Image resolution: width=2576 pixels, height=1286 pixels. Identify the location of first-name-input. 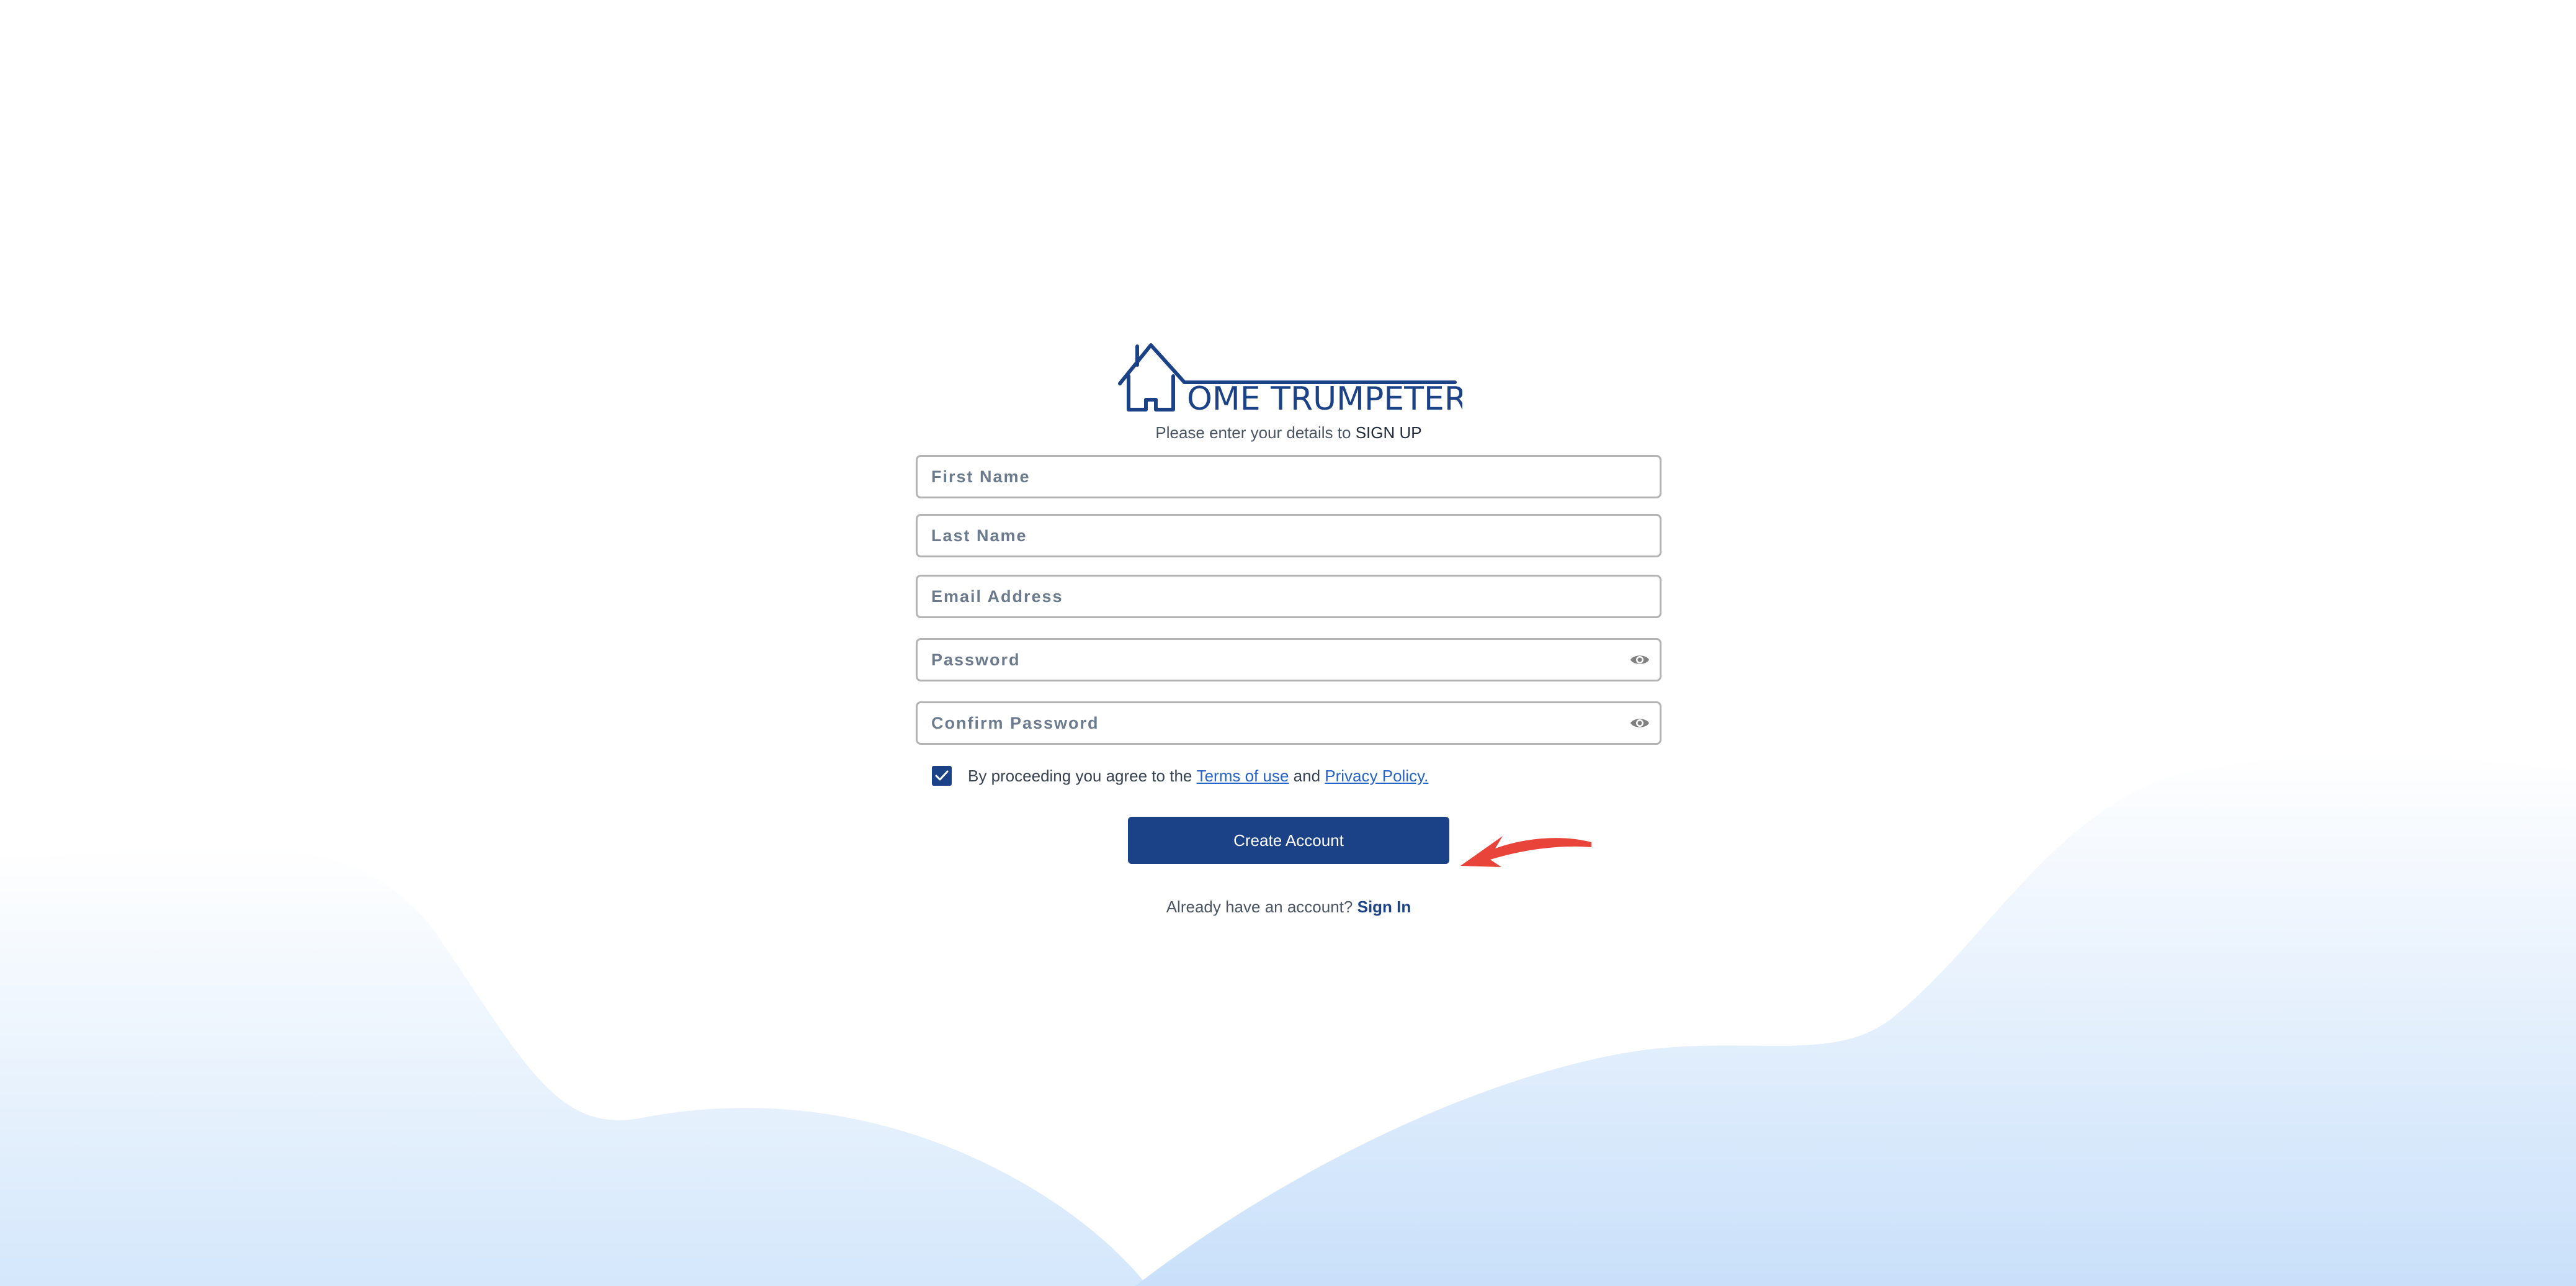
(1289, 477).